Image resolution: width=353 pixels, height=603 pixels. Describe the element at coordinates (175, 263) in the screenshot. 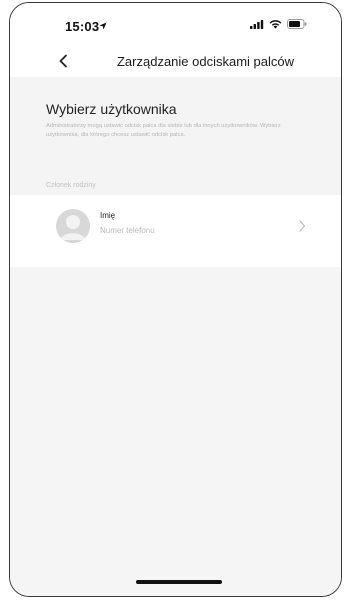

I see `list-bottom-padding` at that location.